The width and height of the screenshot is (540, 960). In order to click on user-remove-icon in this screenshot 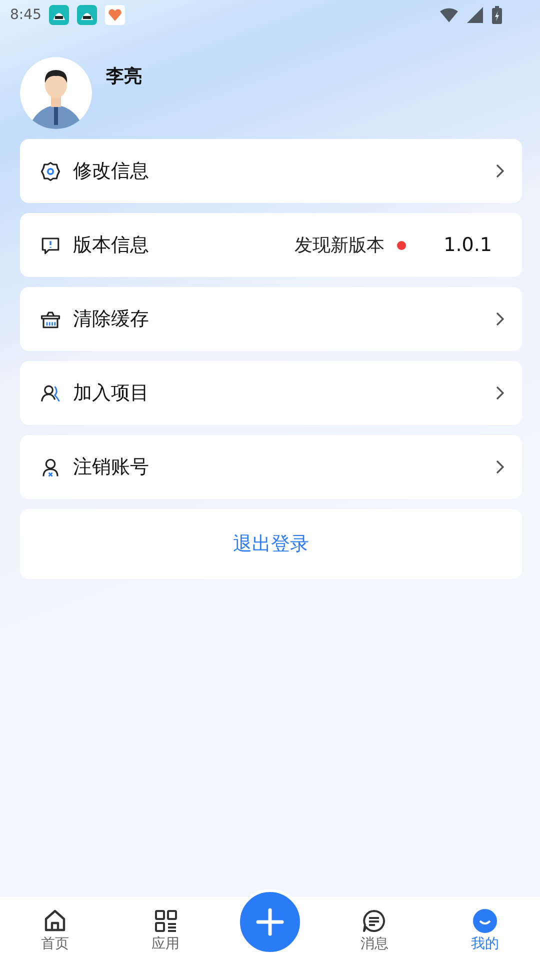, I will do `click(50, 467)`.